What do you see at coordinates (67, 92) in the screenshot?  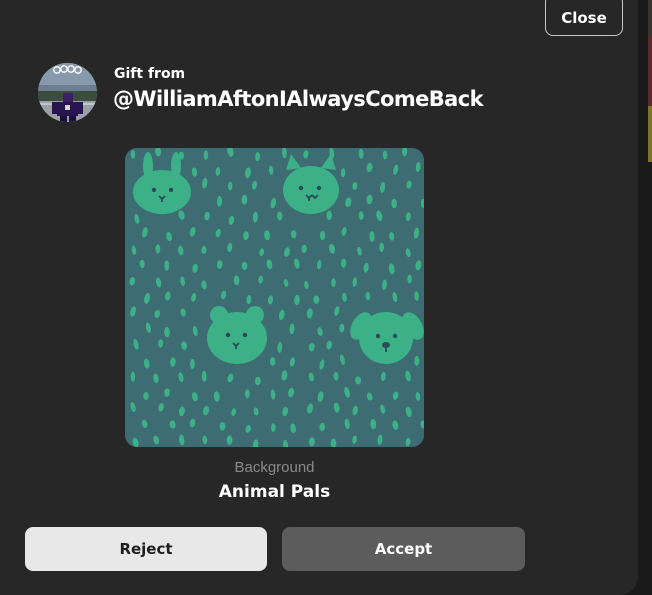 I see `sender-avatar` at bounding box center [67, 92].